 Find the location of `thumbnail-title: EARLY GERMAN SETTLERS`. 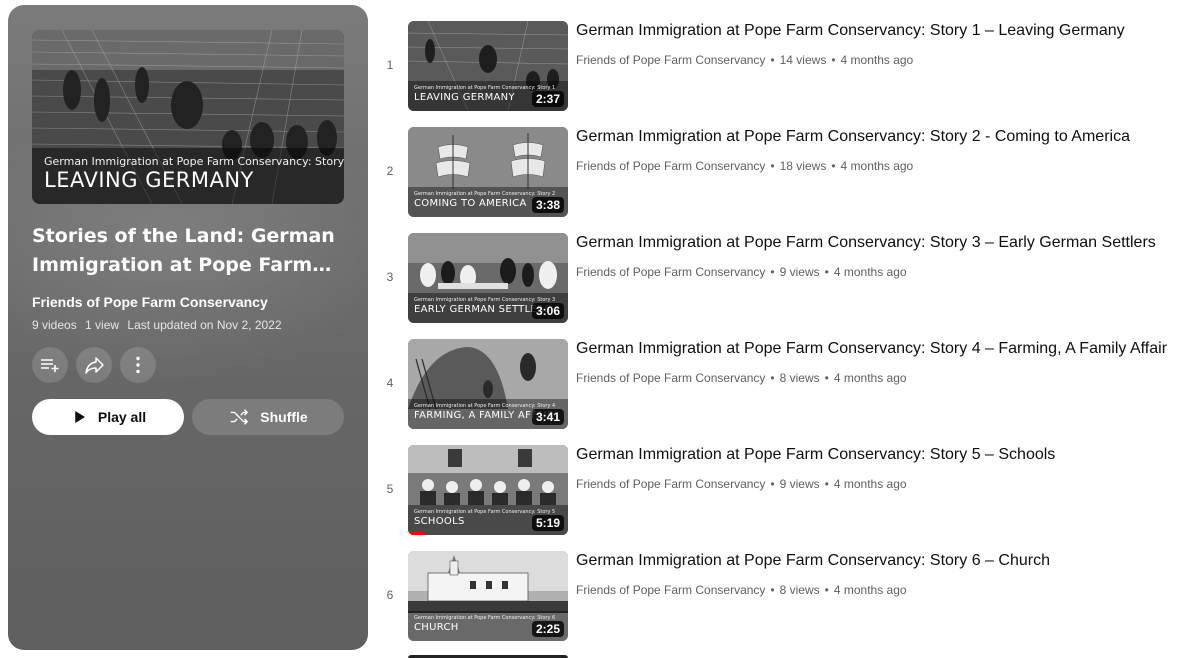

thumbnail-title: EARLY GERMAN SETTLERS is located at coordinates (482, 309).